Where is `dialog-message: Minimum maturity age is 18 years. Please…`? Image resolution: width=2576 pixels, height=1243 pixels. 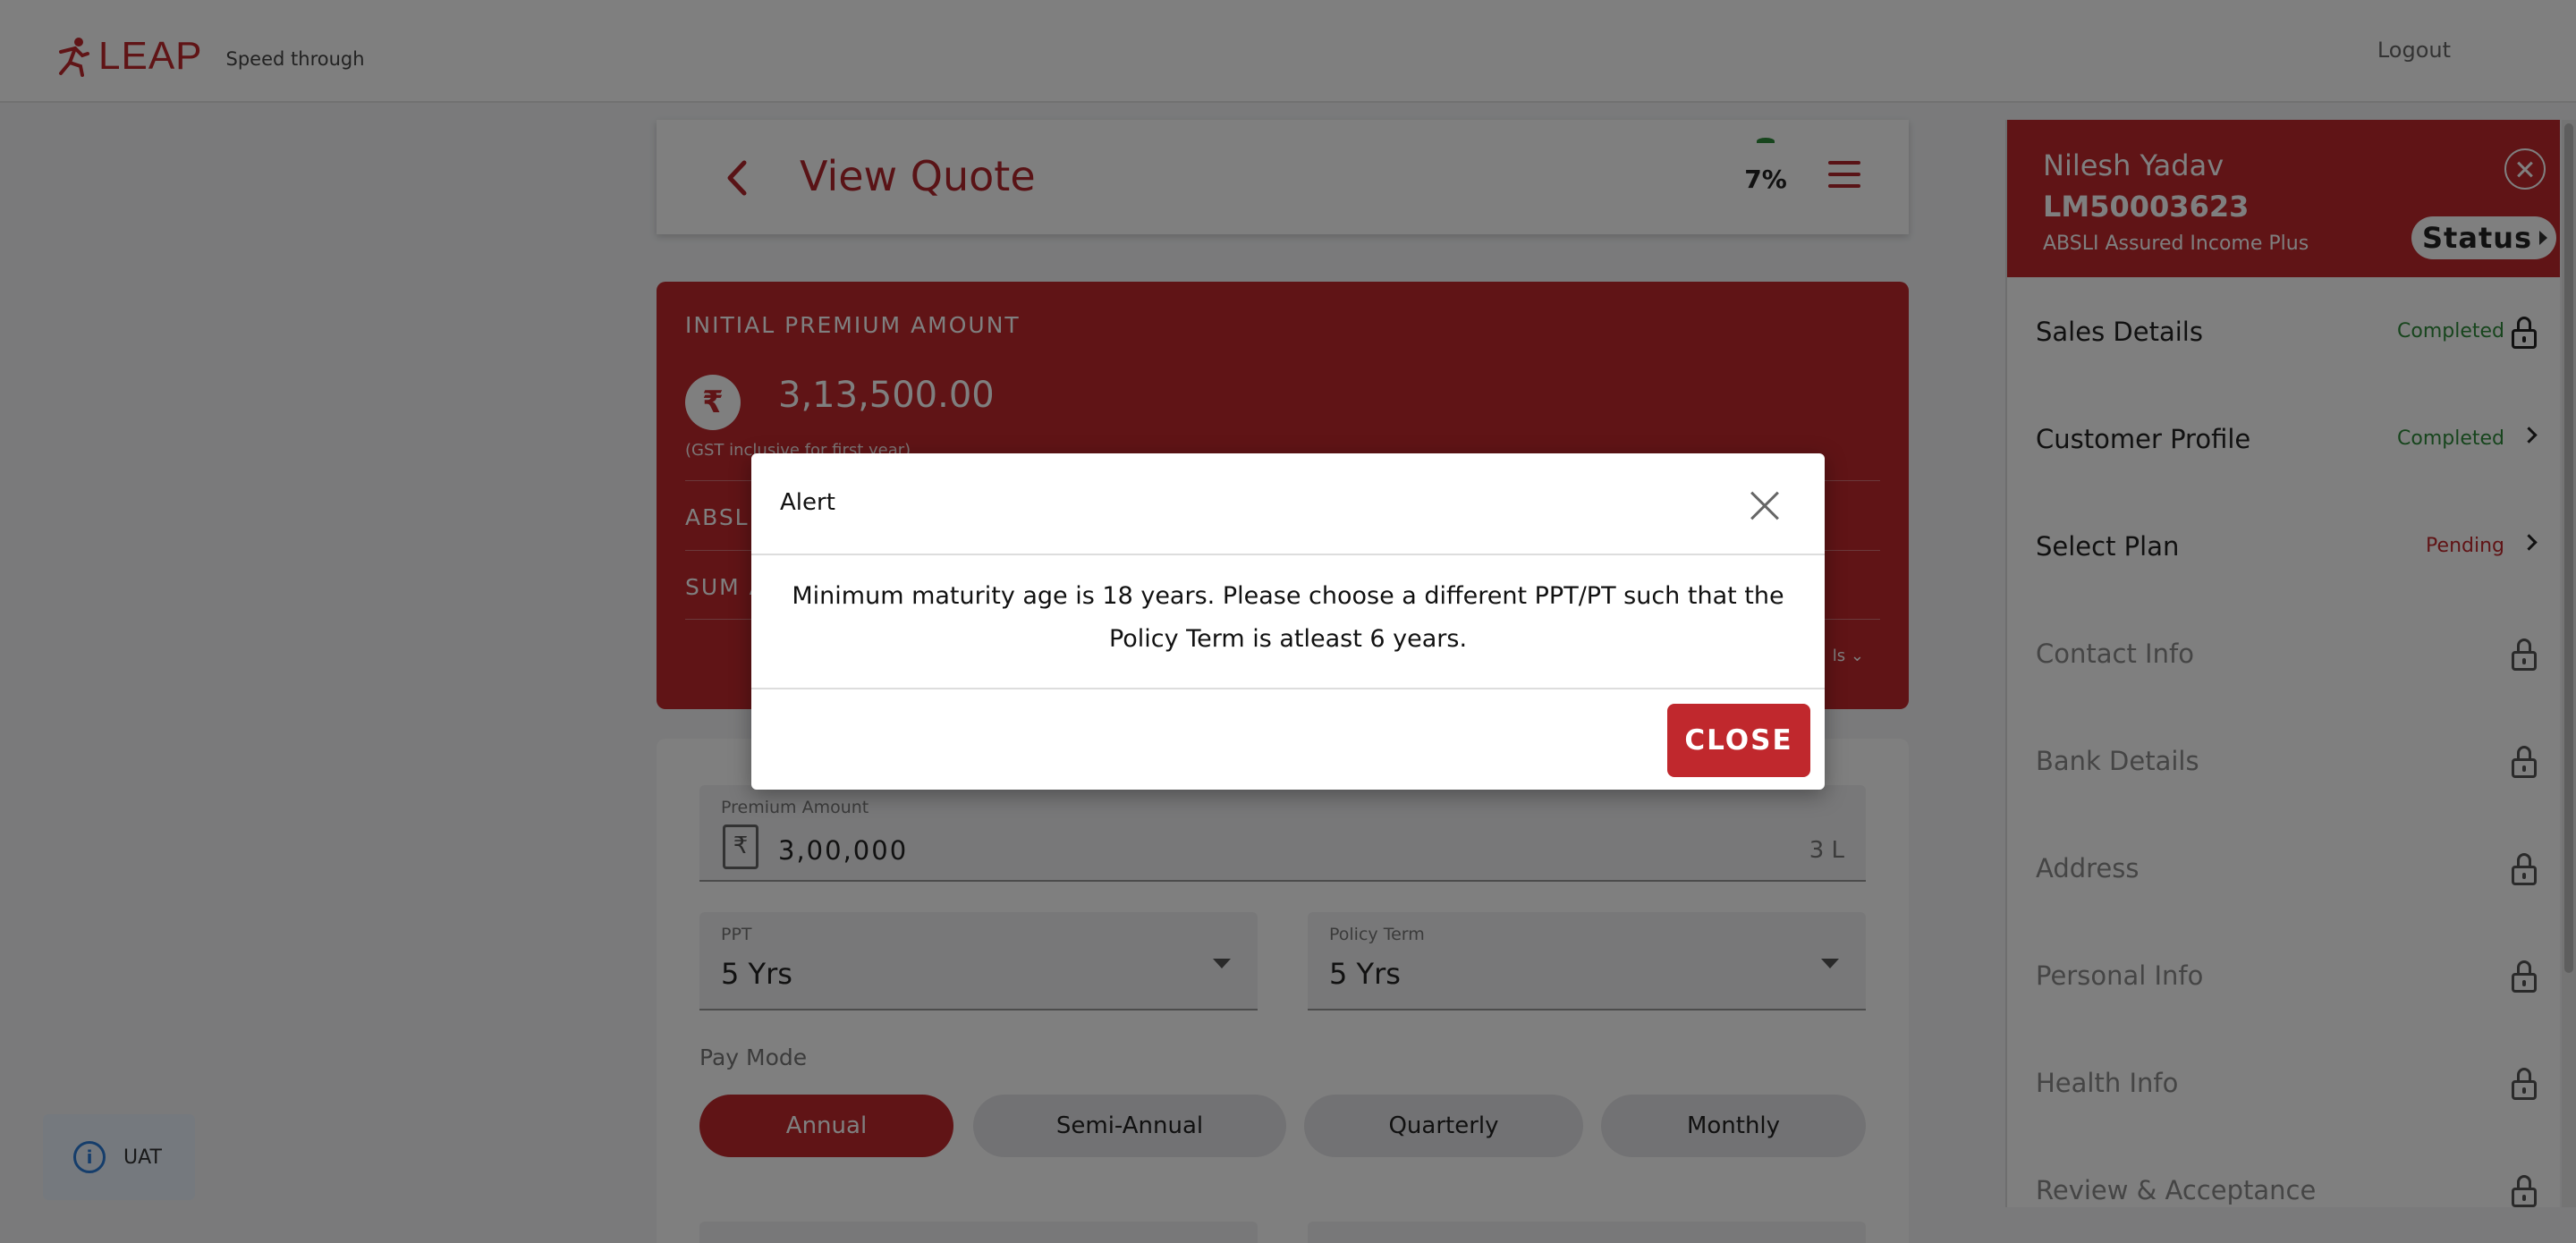 dialog-message: Minimum maturity age is 18 years. Please… is located at coordinates (1288, 617).